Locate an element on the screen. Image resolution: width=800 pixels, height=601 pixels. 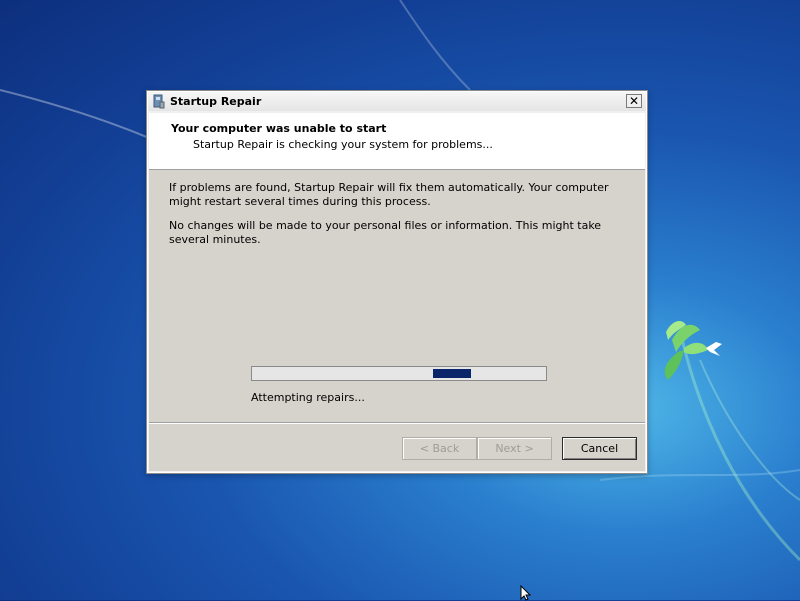
window-title: Startup Repair is located at coordinates (216, 101).